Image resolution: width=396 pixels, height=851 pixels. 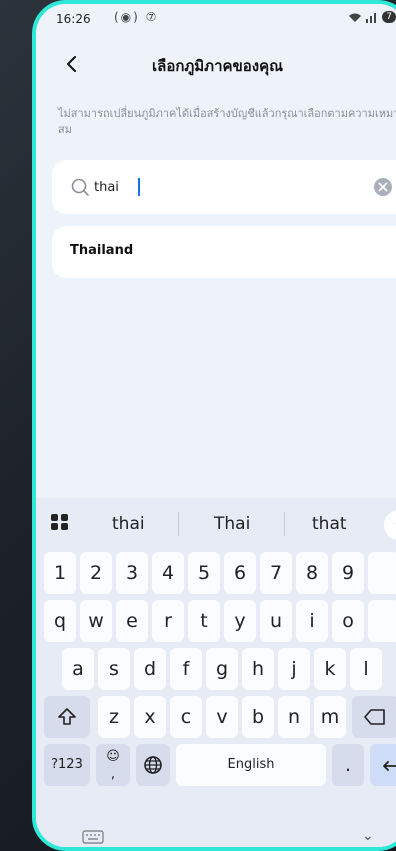 I want to click on comma-label: ,, so click(x=113, y=774).